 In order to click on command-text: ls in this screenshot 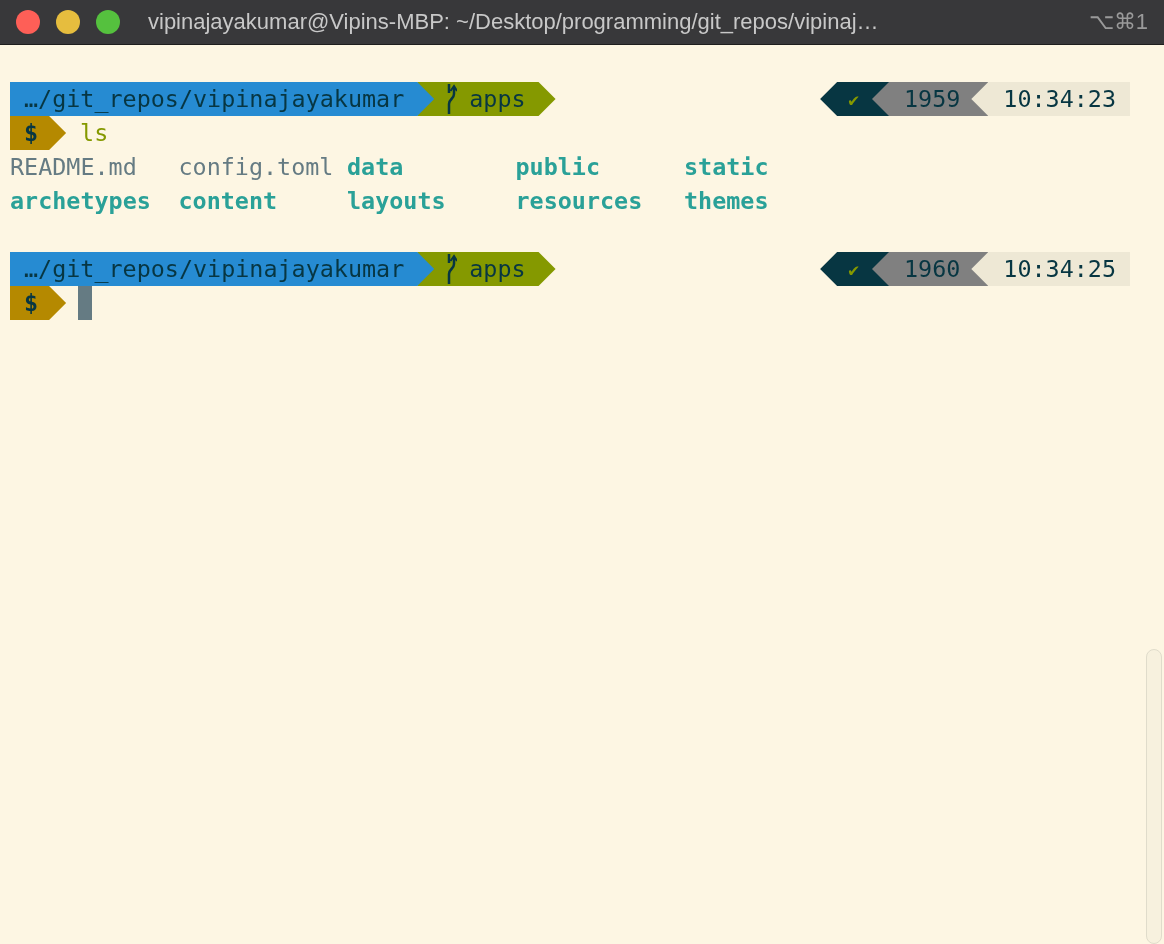, I will do `click(94, 133)`.